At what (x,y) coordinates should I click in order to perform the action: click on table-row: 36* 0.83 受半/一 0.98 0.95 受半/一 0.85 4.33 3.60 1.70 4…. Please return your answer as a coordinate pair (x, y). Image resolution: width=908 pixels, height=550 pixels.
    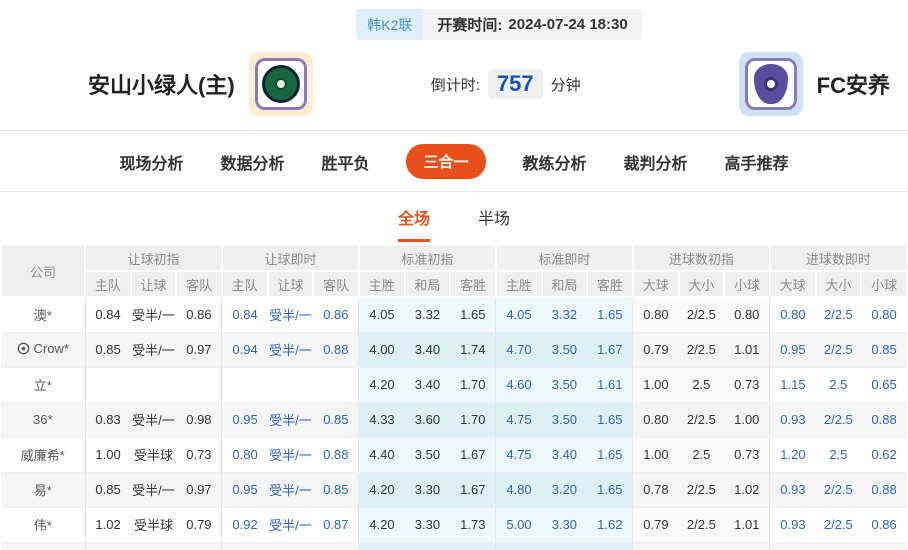
    Looking at the image, I should click on (454, 420).